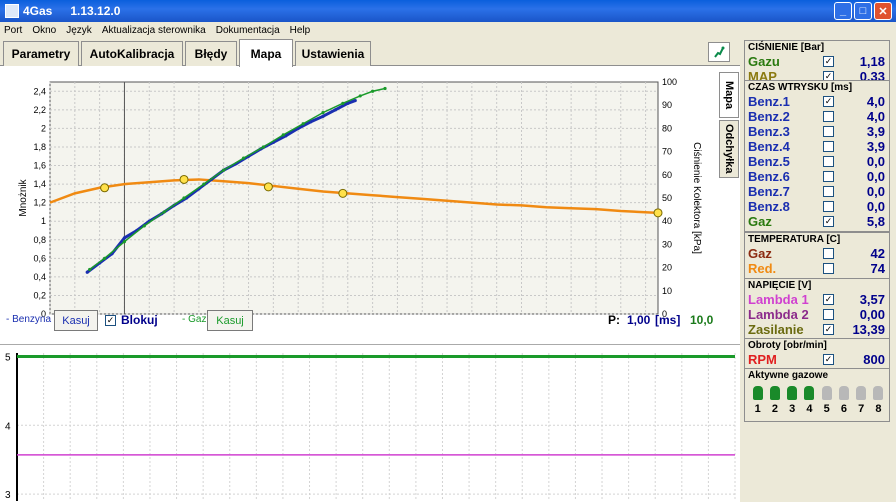  What do you see at coordinates (792, 409) in the screenshot?
I see `injector-number: 3` at bounding box center [792, 409].